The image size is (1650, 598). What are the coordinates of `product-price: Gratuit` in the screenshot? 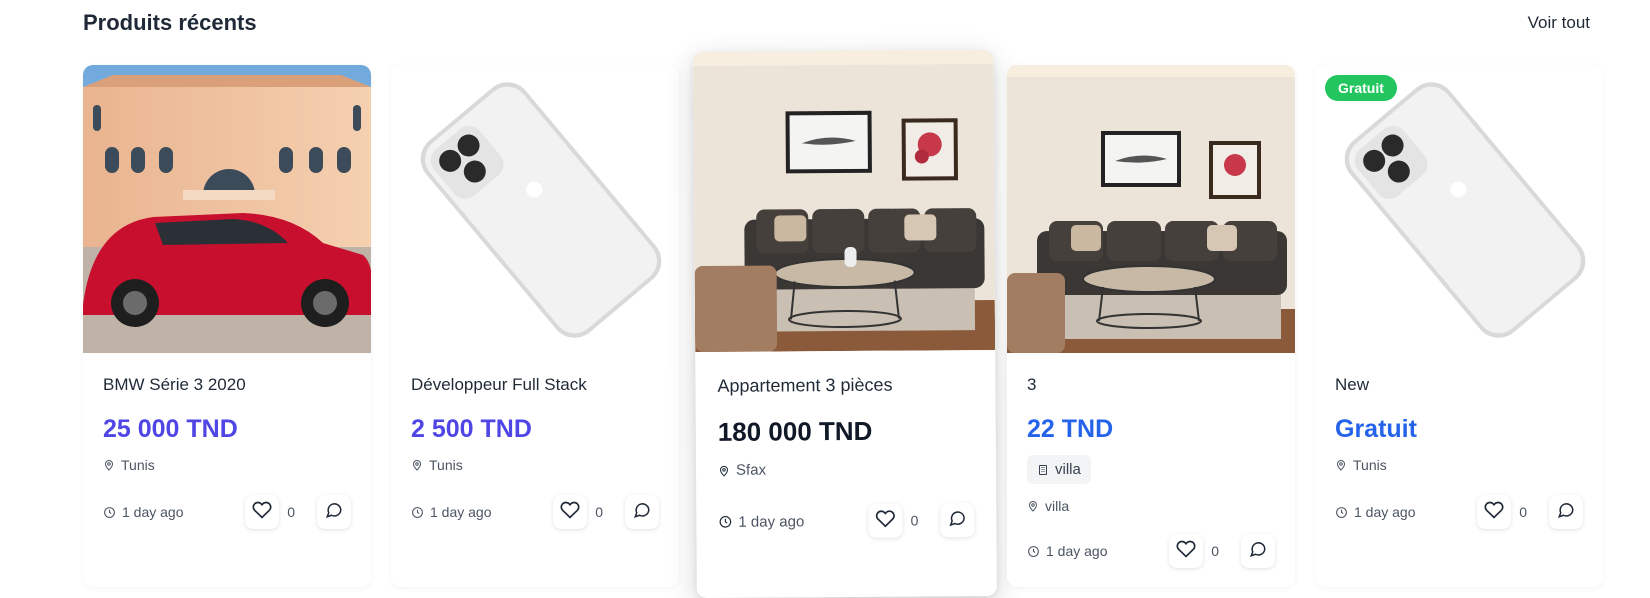 It's located at (1376, 429).